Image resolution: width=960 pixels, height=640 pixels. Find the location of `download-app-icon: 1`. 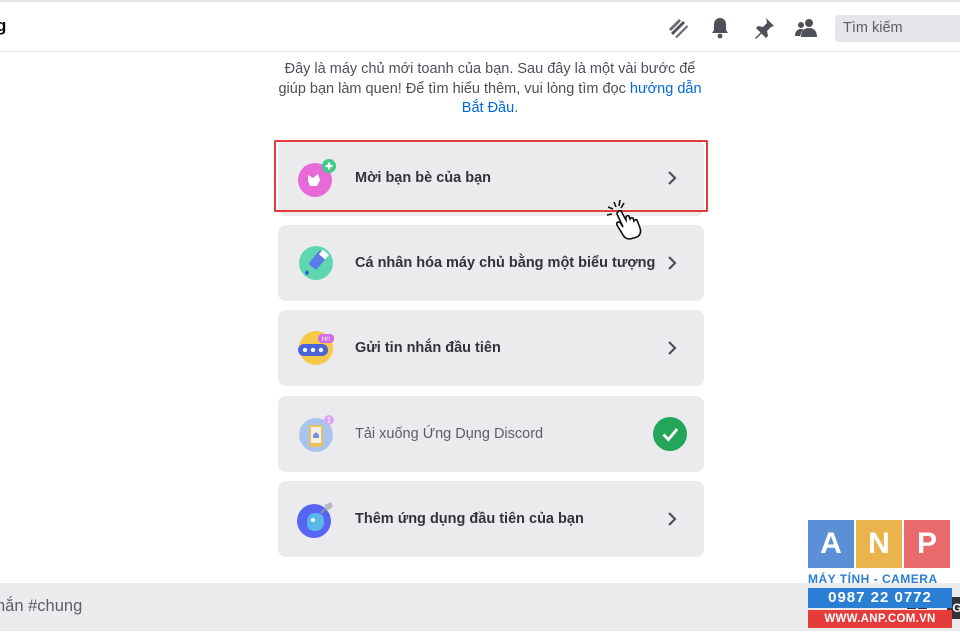

download-app-icon: 1 is located at coordinates (316, 434).